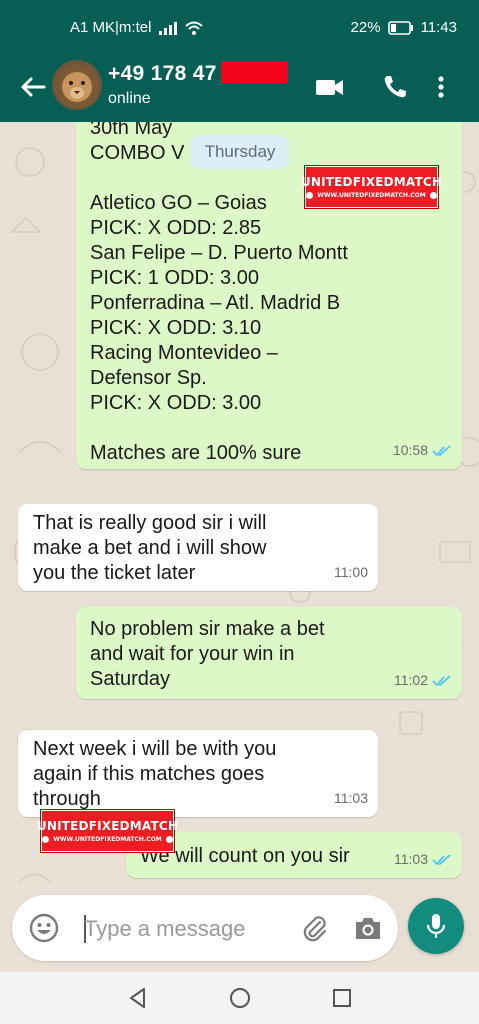  Describe the element at coordinates (67, 799) in the screenshot. I see `message-line: through` at that location.